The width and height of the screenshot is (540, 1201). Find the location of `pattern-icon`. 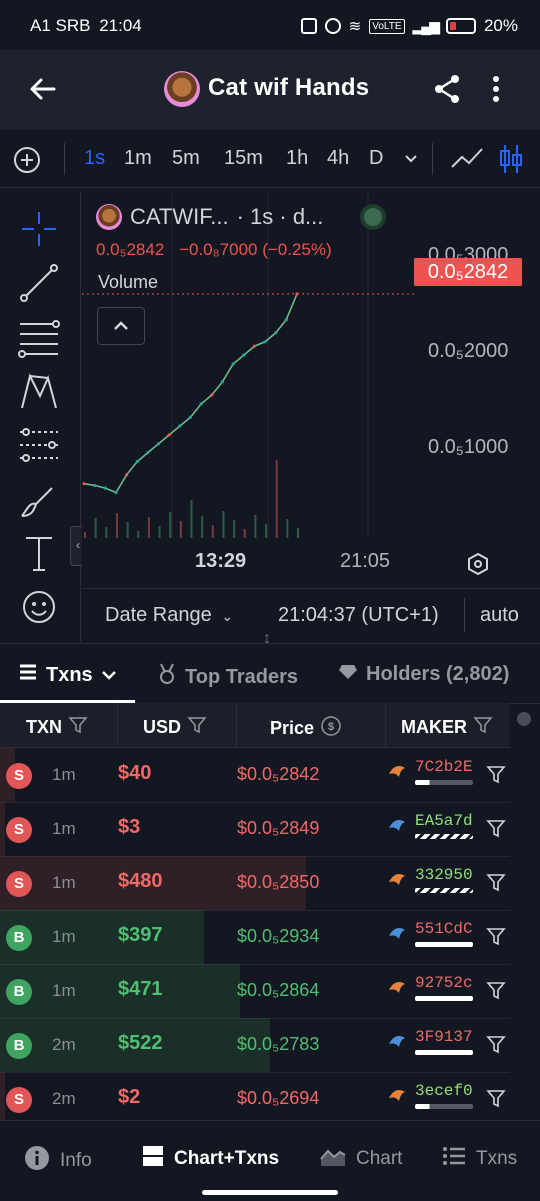

pattern-icon is located at coordinates (39, 391).